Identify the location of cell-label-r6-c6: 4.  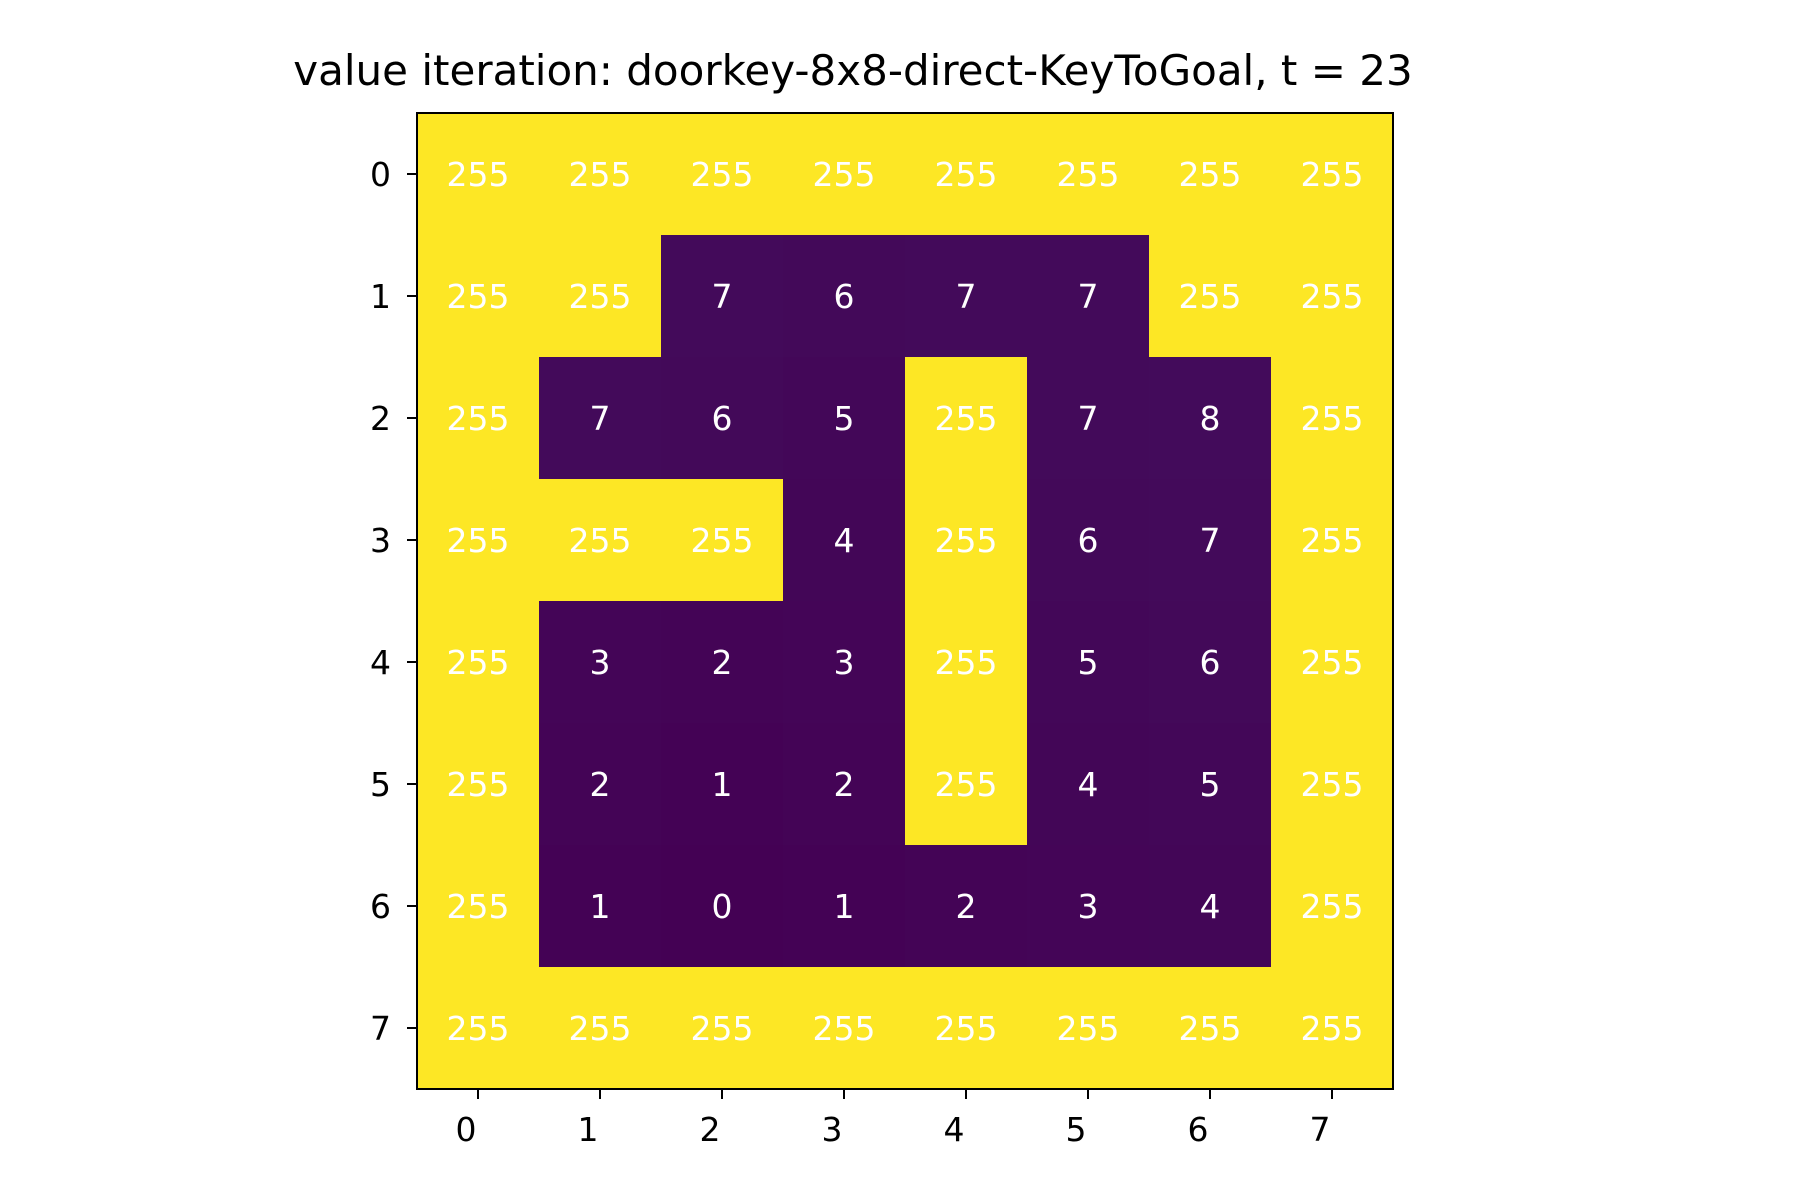
(1210, 906).